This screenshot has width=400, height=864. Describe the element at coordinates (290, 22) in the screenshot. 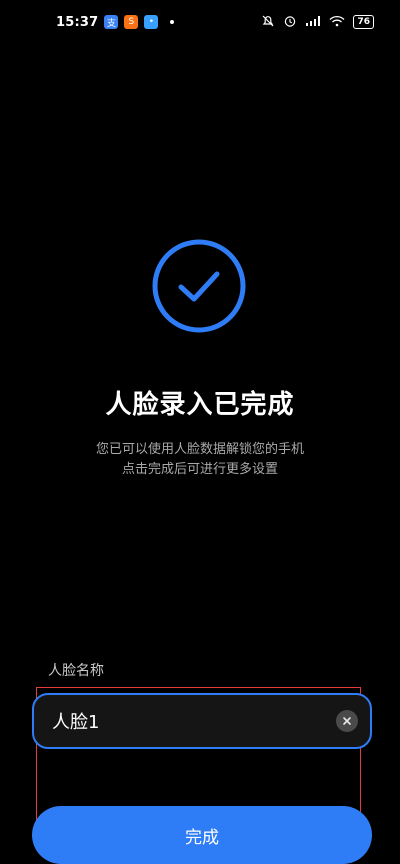

I see `alarm-icon` at that location.